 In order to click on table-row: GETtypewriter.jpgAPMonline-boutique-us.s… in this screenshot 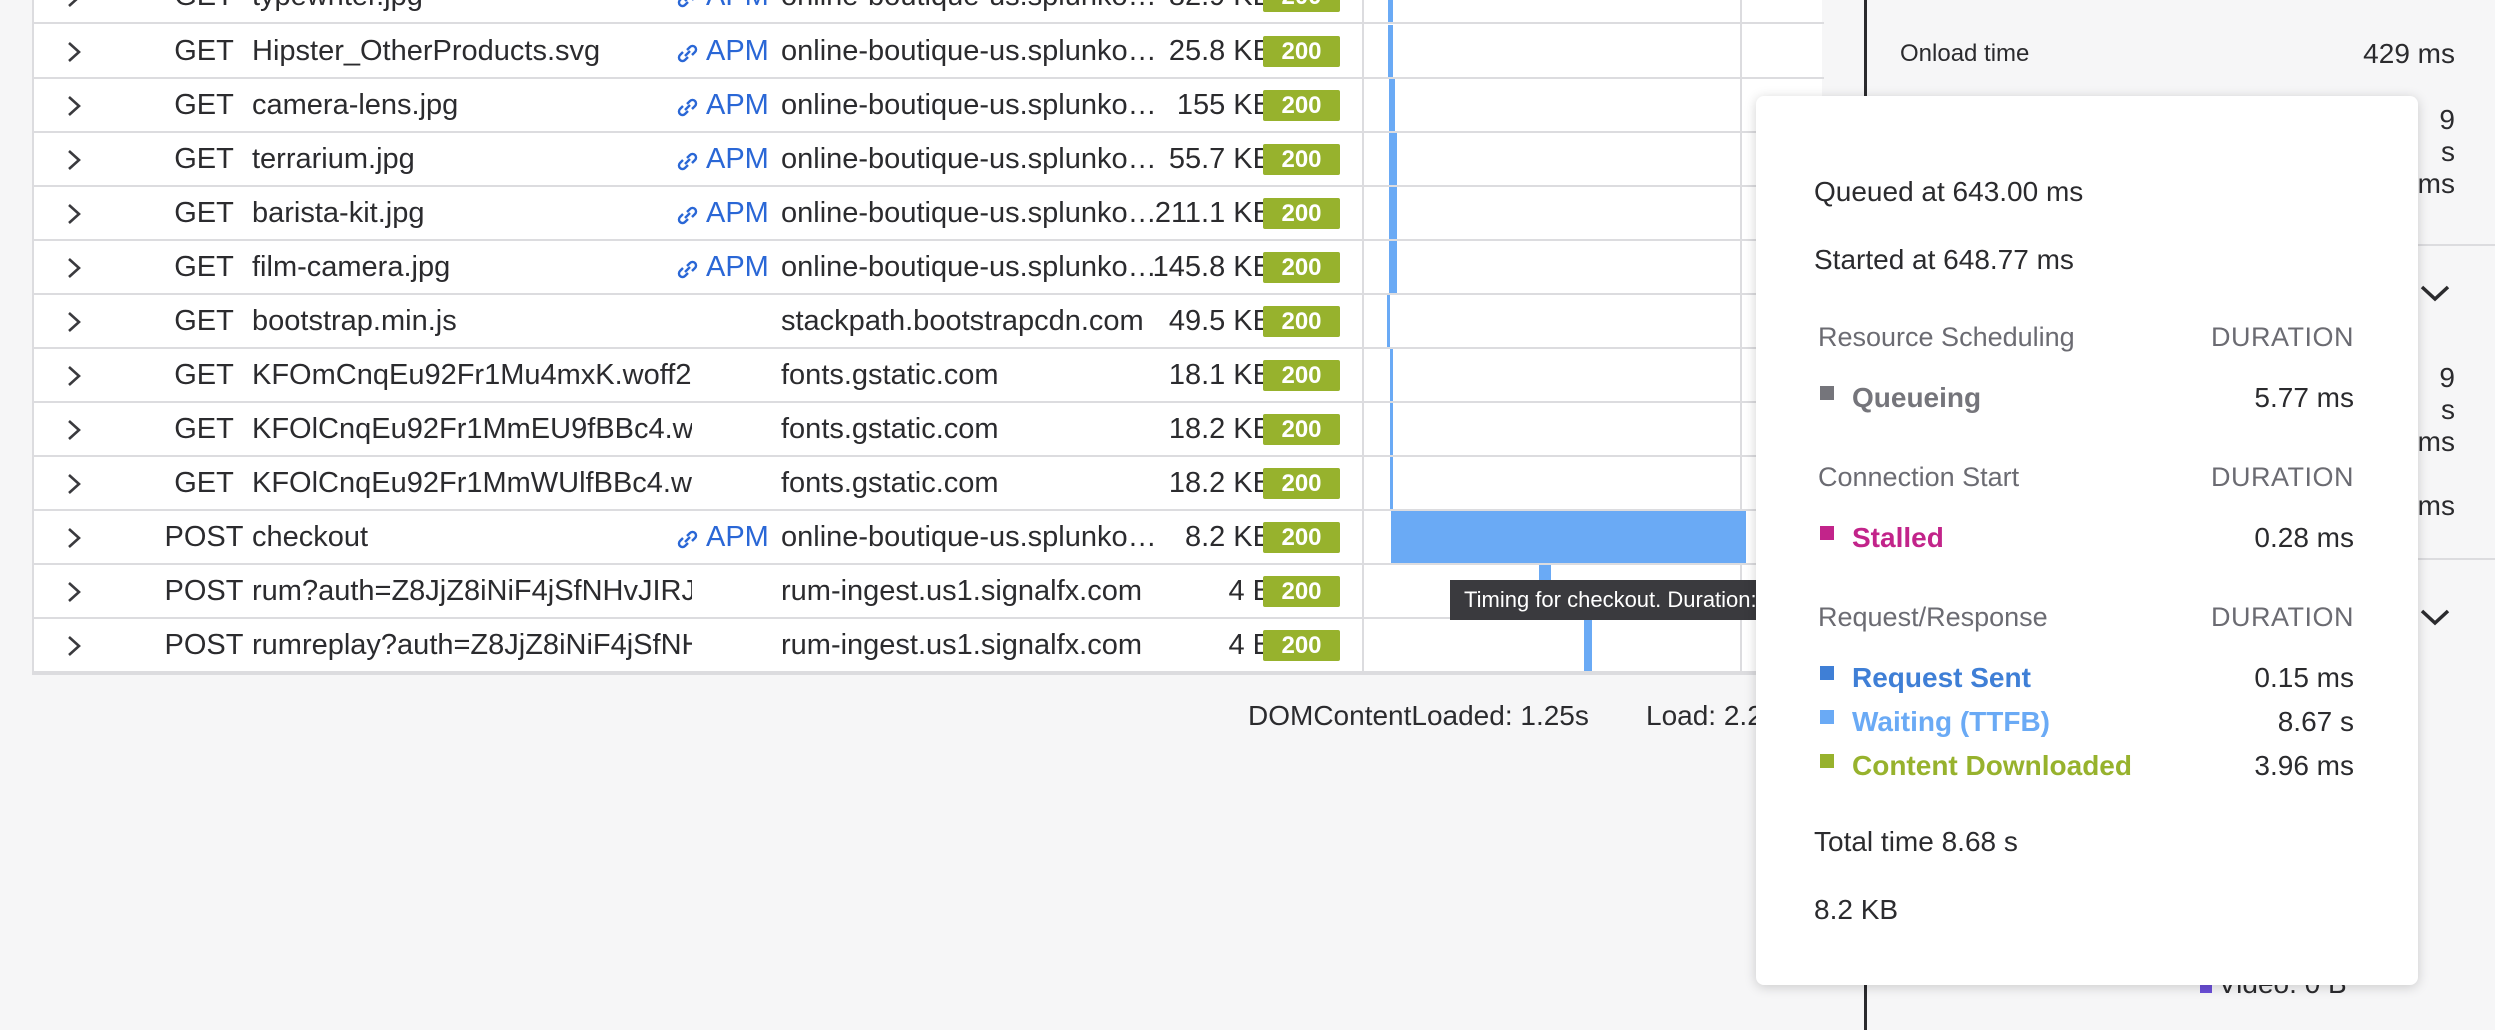, I will do `click(929, 12)`.